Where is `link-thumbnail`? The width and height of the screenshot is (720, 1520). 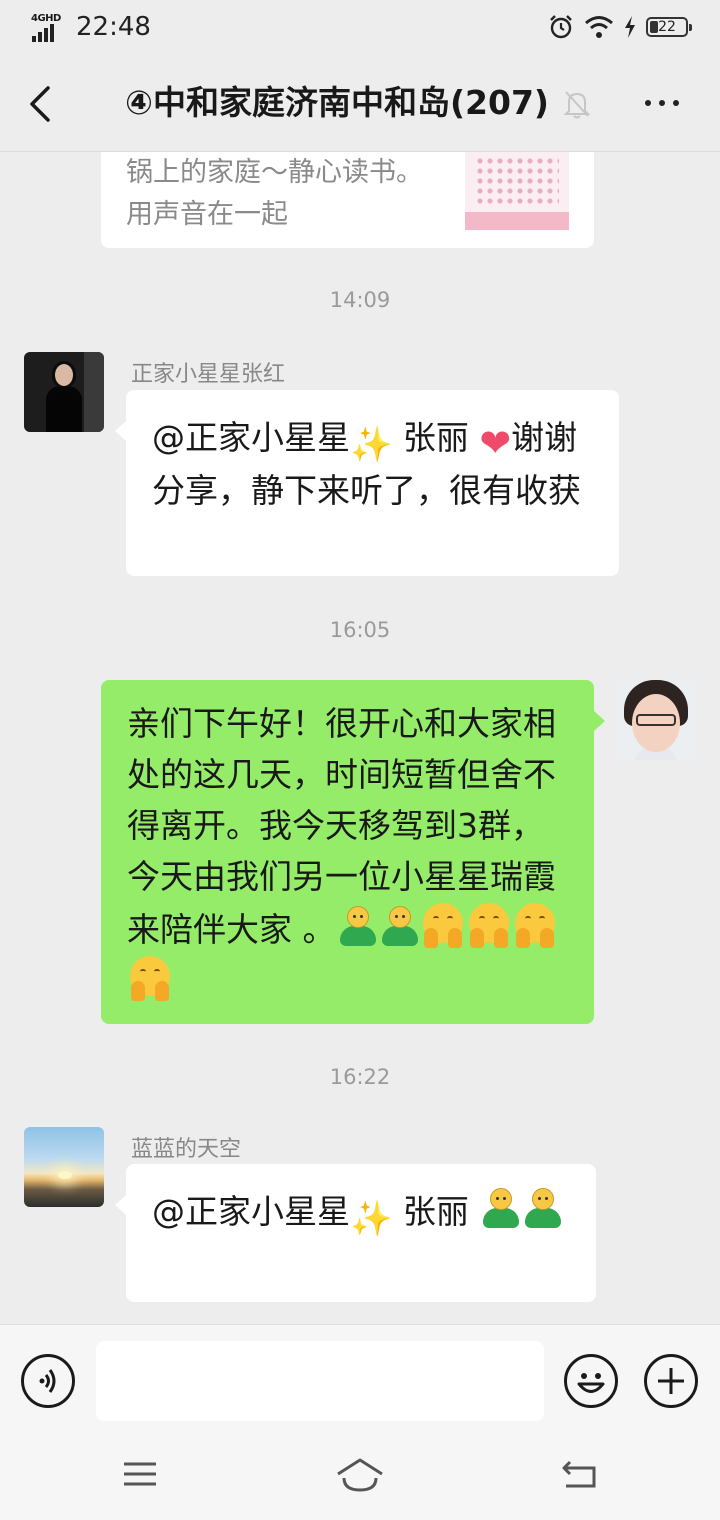 link-thumbnail is located at coordinates (517, 191).